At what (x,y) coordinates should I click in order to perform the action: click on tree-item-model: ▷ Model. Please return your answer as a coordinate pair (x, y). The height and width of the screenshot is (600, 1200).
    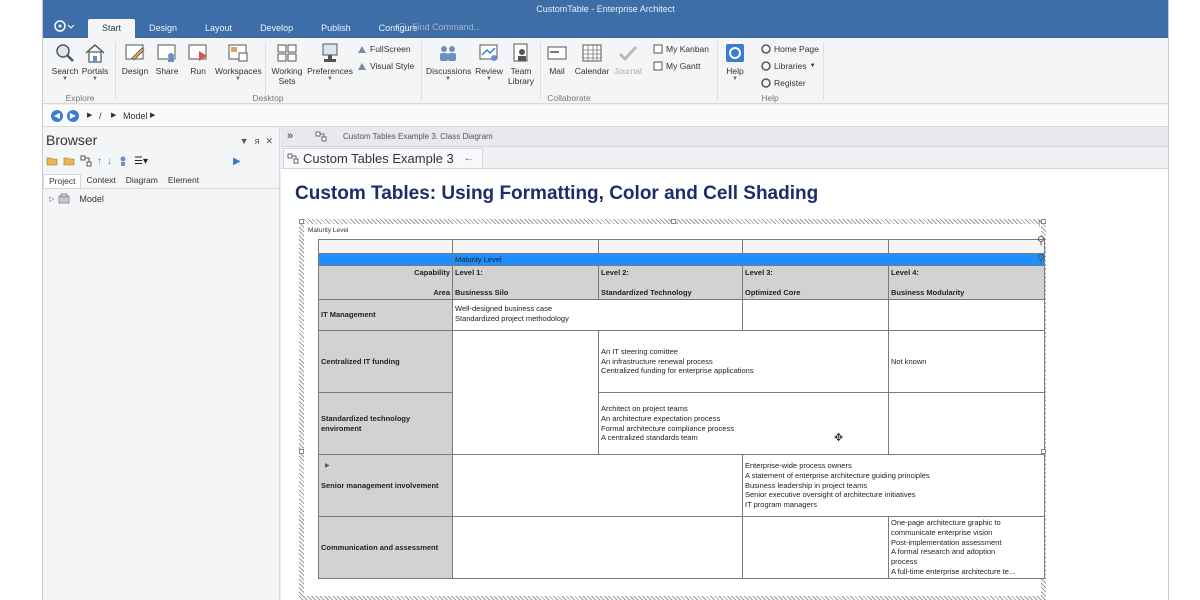
    Looking at the image, I should click on (76, 198).